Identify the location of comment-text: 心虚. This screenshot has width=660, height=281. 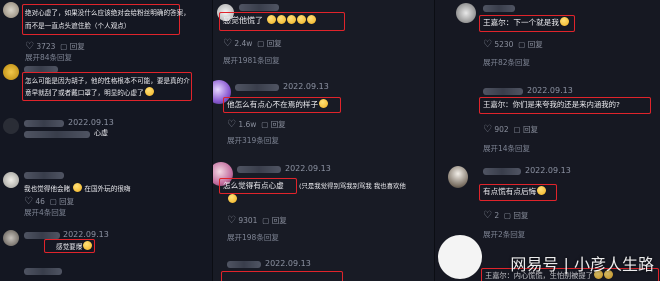
(101, 133).